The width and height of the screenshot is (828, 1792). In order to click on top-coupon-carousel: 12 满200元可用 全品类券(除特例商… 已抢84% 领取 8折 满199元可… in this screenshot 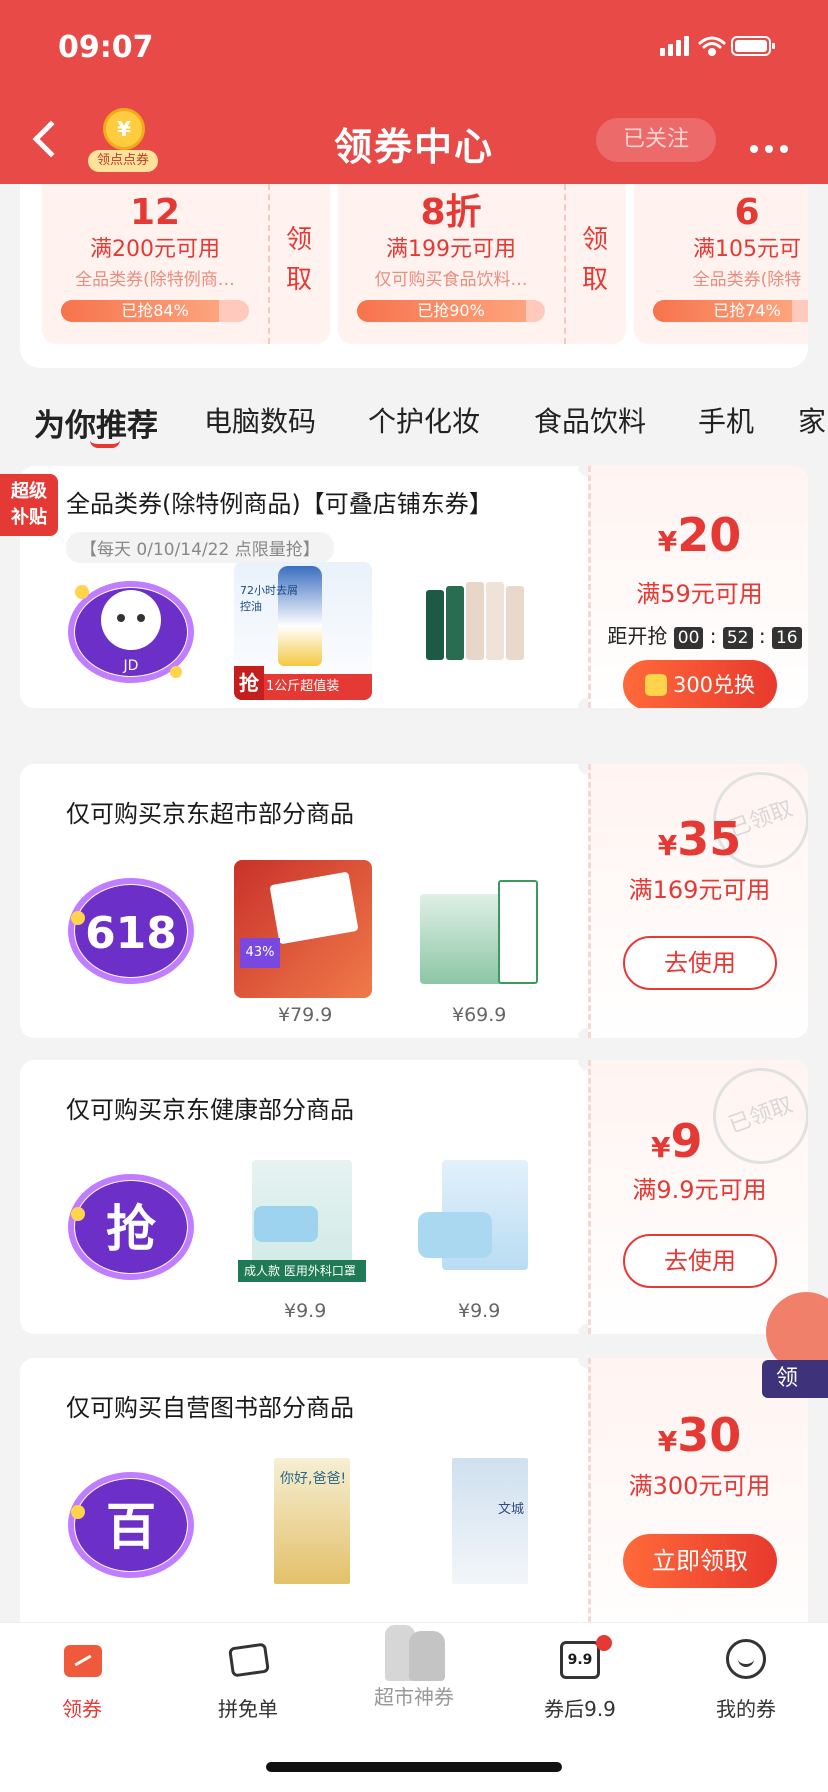, I will do `click(414, 276)`.